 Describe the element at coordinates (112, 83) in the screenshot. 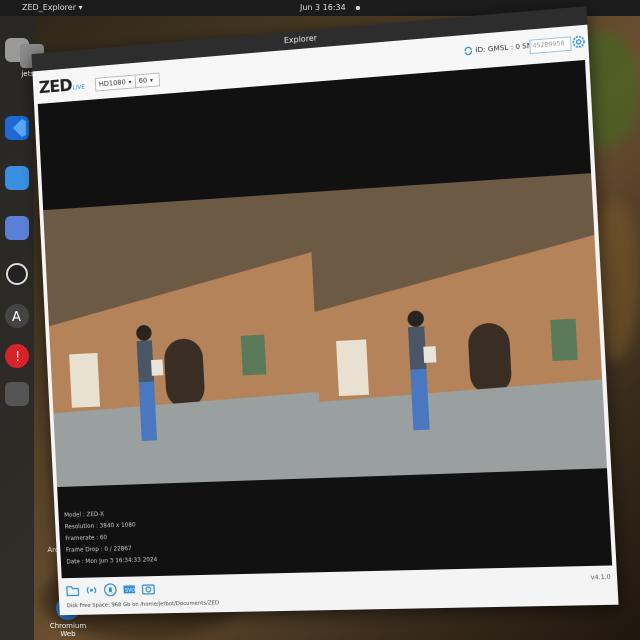

I see `resolution-value: HD1080` at that location.